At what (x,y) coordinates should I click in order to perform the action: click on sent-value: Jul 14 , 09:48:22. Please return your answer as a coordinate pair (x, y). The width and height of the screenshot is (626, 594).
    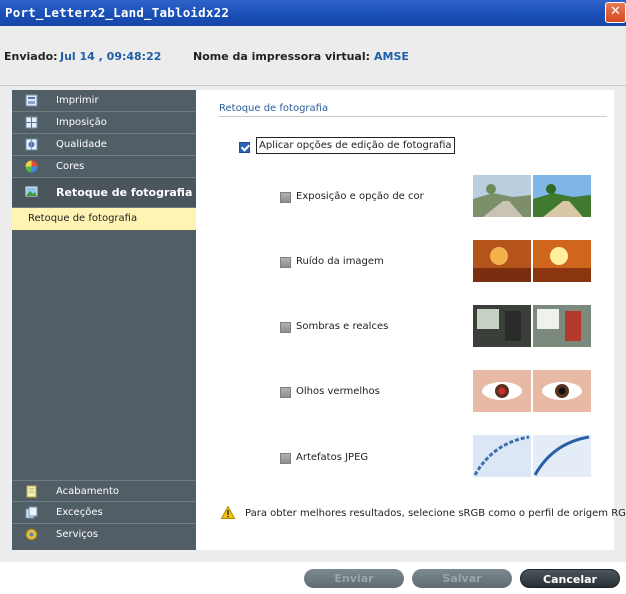
    Looking at the image, I should click on (111, 56).